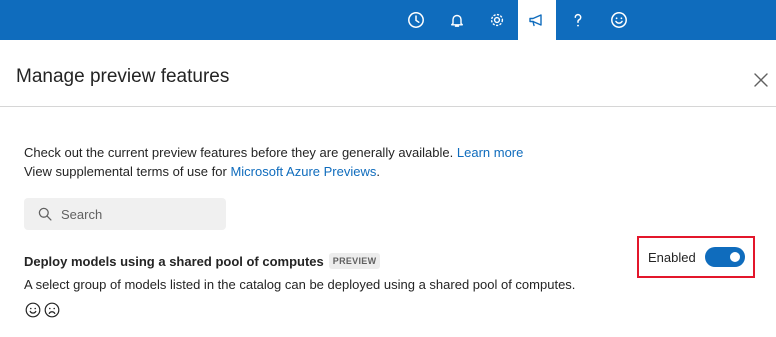 The height and width of the screenshot is (337, 776). Describe the element at coordinates (578, 20) in the screenshot. I see `help-icon` at that location.